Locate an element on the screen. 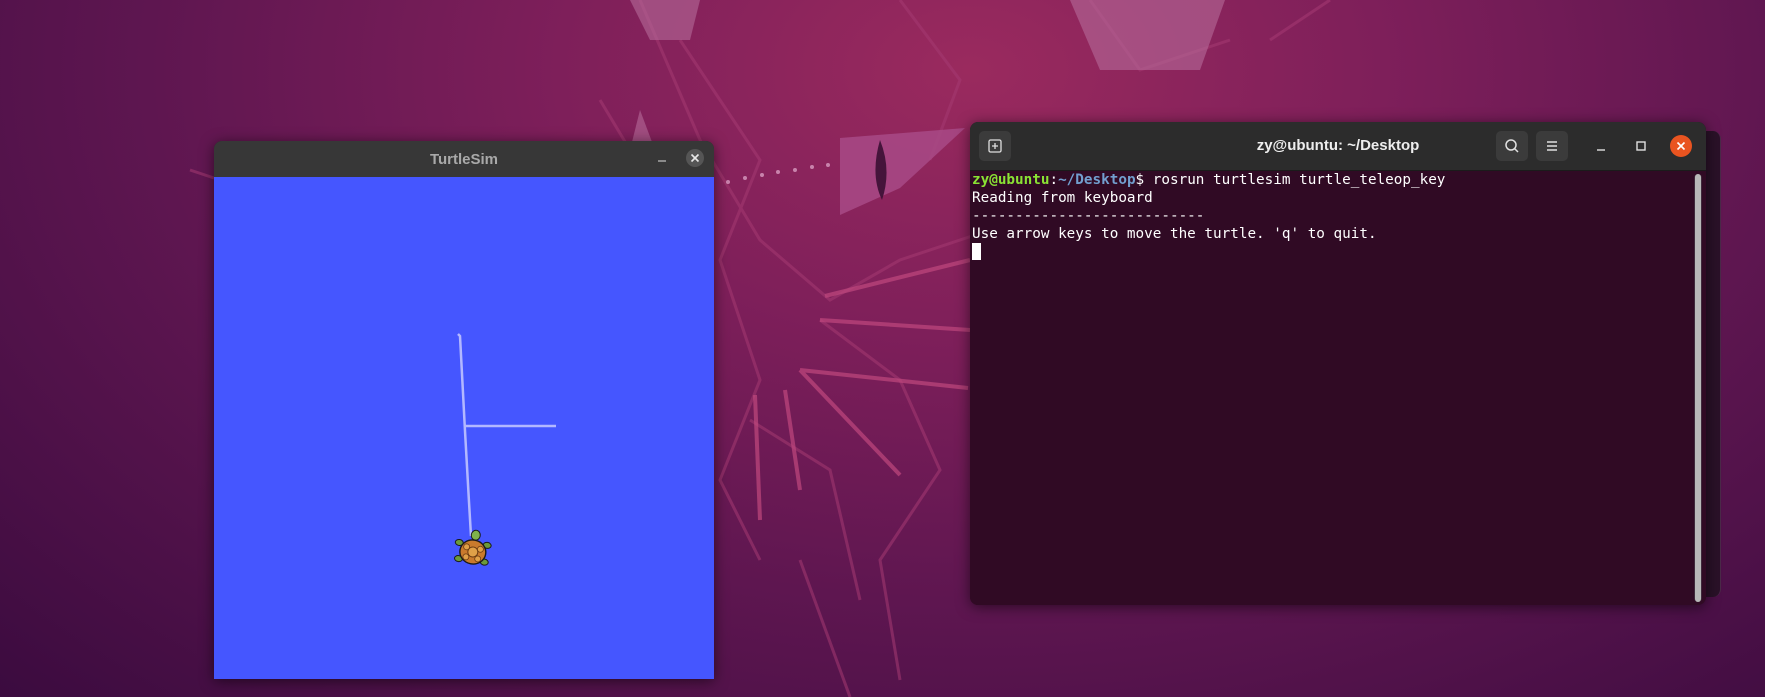  turtlesim-window-title: TurtleSim is located at coordinates (464, 159).